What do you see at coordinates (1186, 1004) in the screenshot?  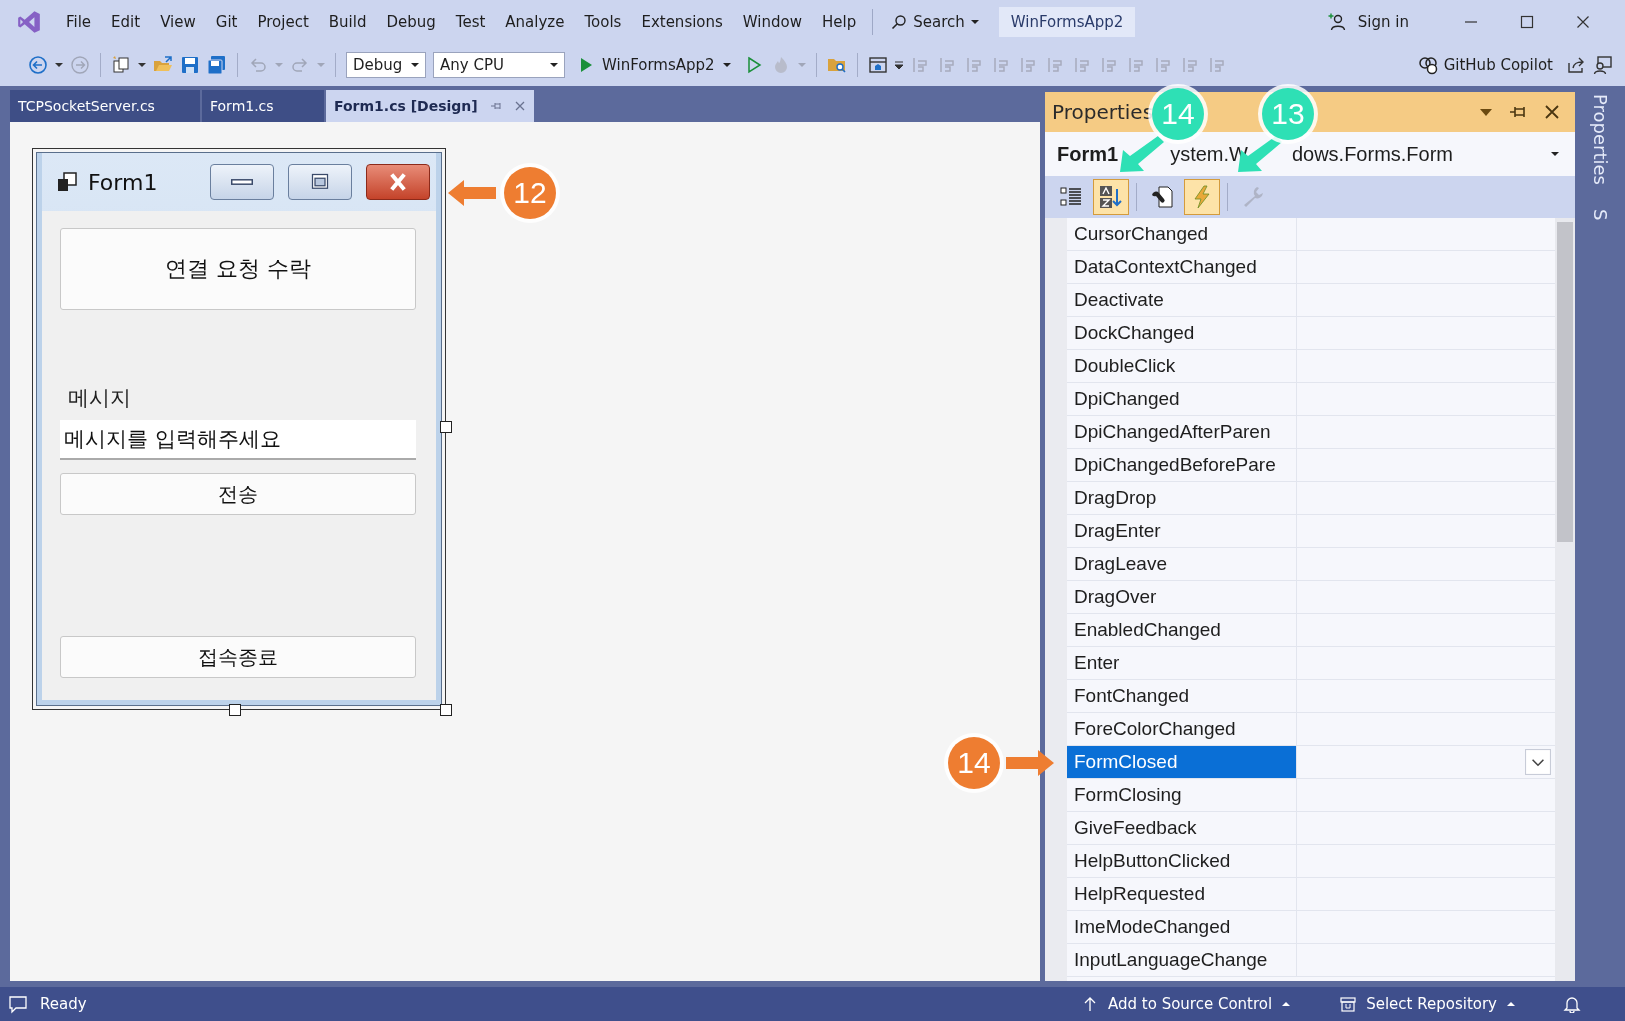 I see `source-control-button: Add to Source Control` at bounding box center [1186, 1004].